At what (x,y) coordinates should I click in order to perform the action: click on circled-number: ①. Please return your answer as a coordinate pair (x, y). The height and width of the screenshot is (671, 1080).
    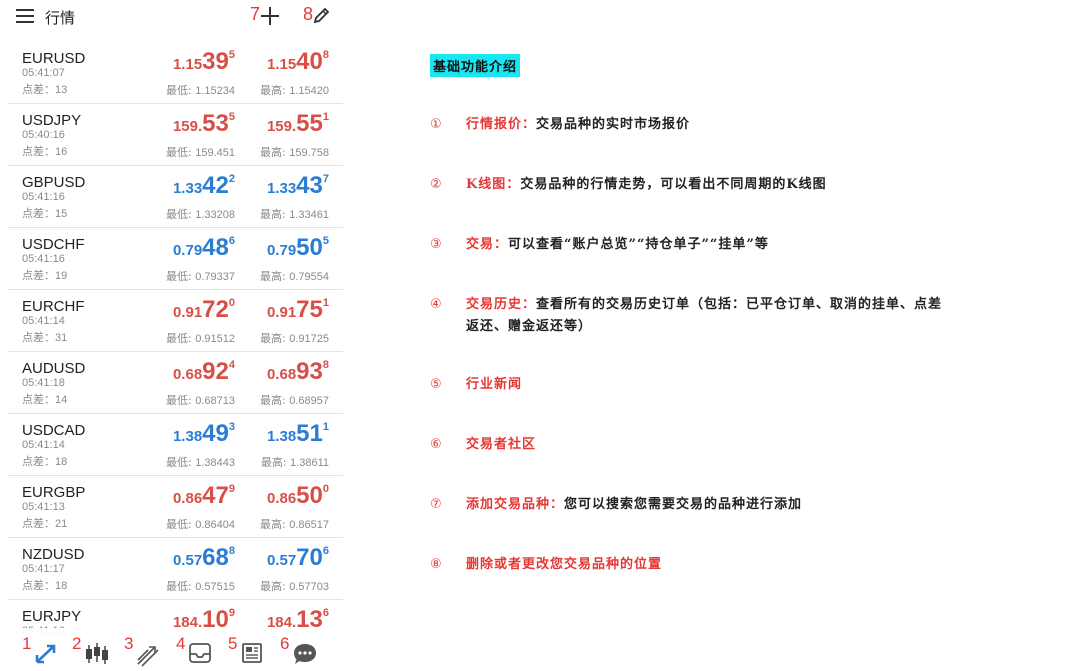
    Looking at the image, I should click on (436, 124).